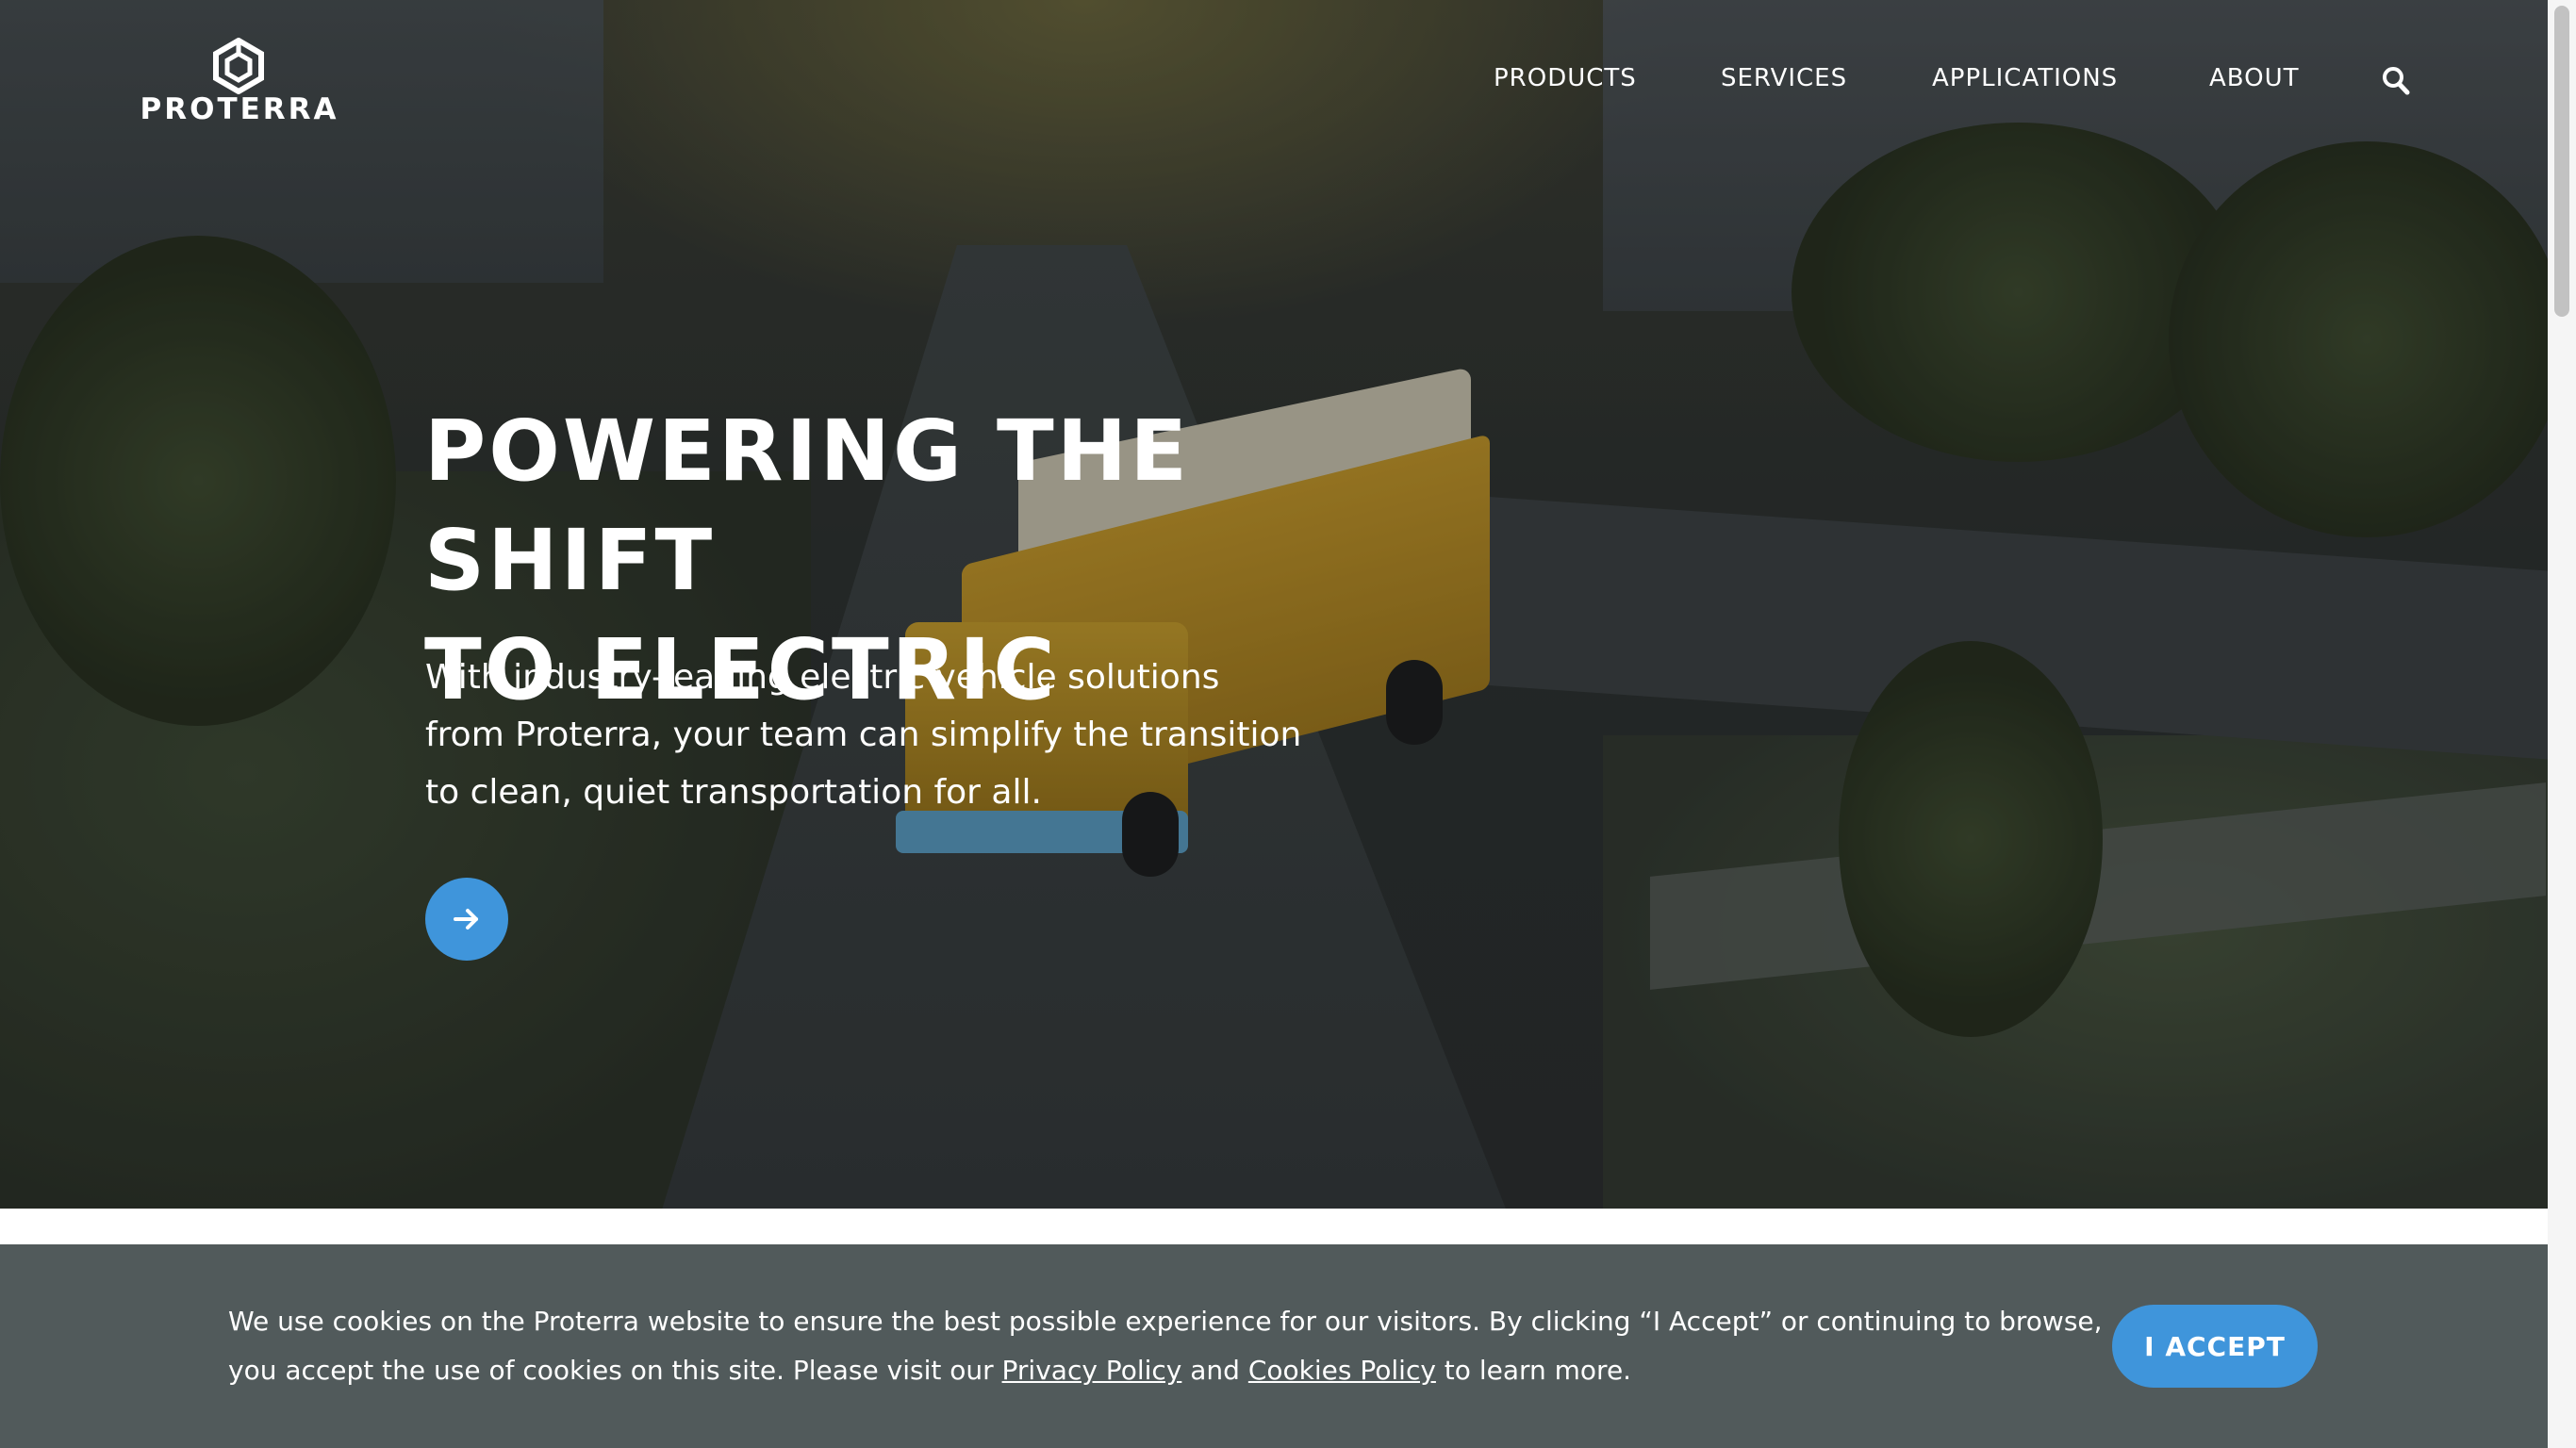 This screenshot has height=1448, width=2576. Describe the element at coordinates (1092, 1370) in the screenshot. I see `privacy-policy-link: Privacy Policy` at that location.